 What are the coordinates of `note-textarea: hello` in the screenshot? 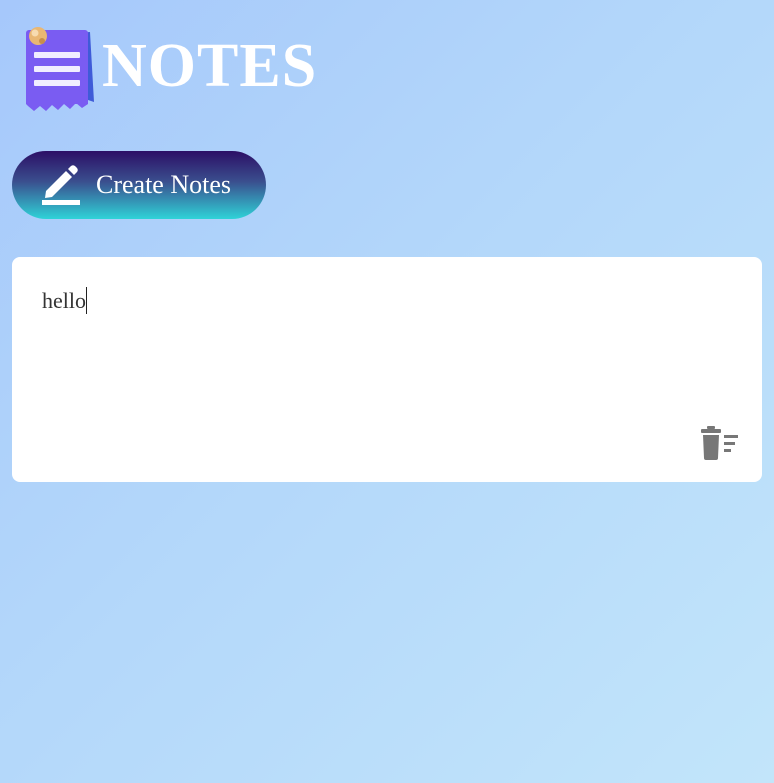 It's located at (387, 301).